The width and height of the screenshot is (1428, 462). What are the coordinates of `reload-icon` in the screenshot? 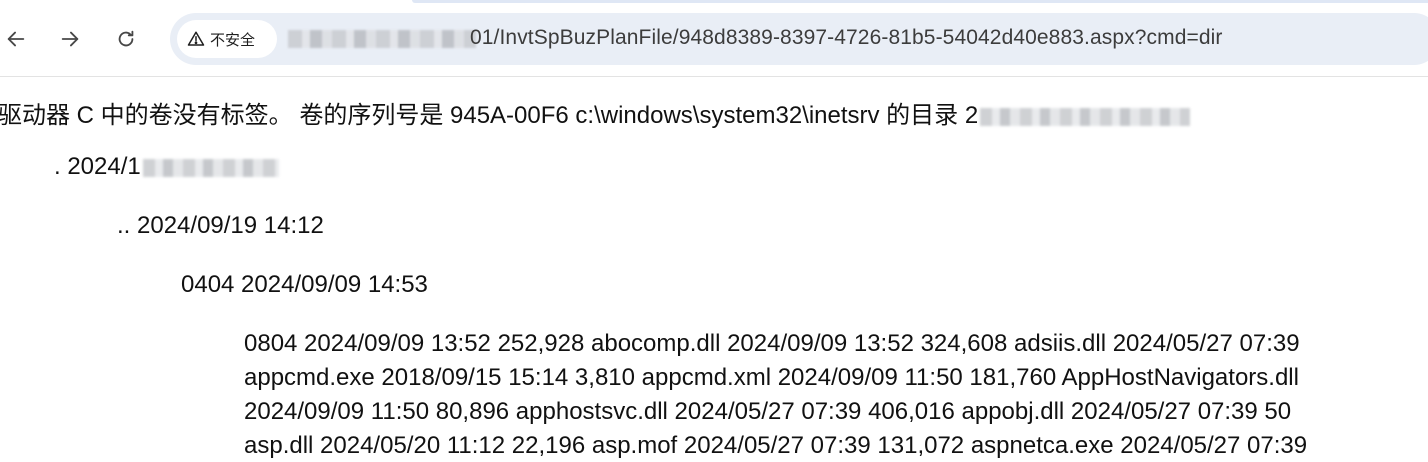 It's located at (126, 38).